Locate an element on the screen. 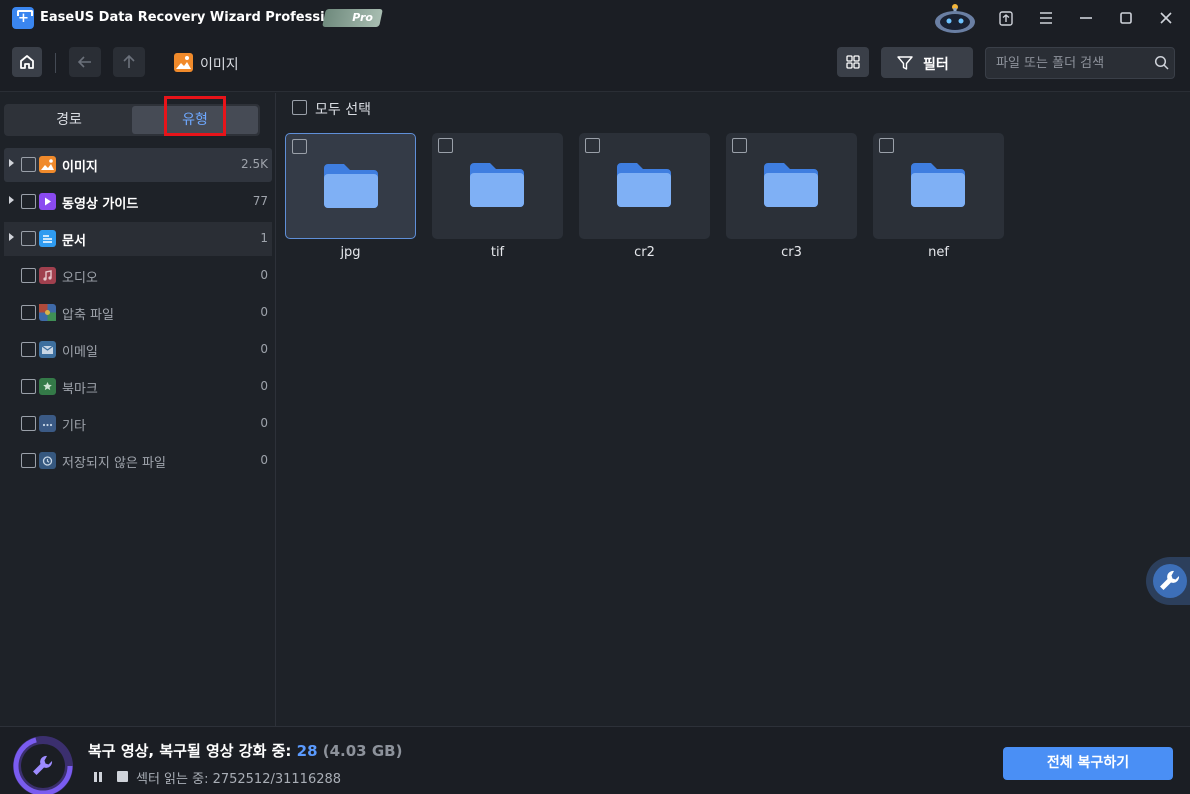 Image resolution: width=1190 pixels, height=794 pixels. search-box is located at coordinates (1080, 63).